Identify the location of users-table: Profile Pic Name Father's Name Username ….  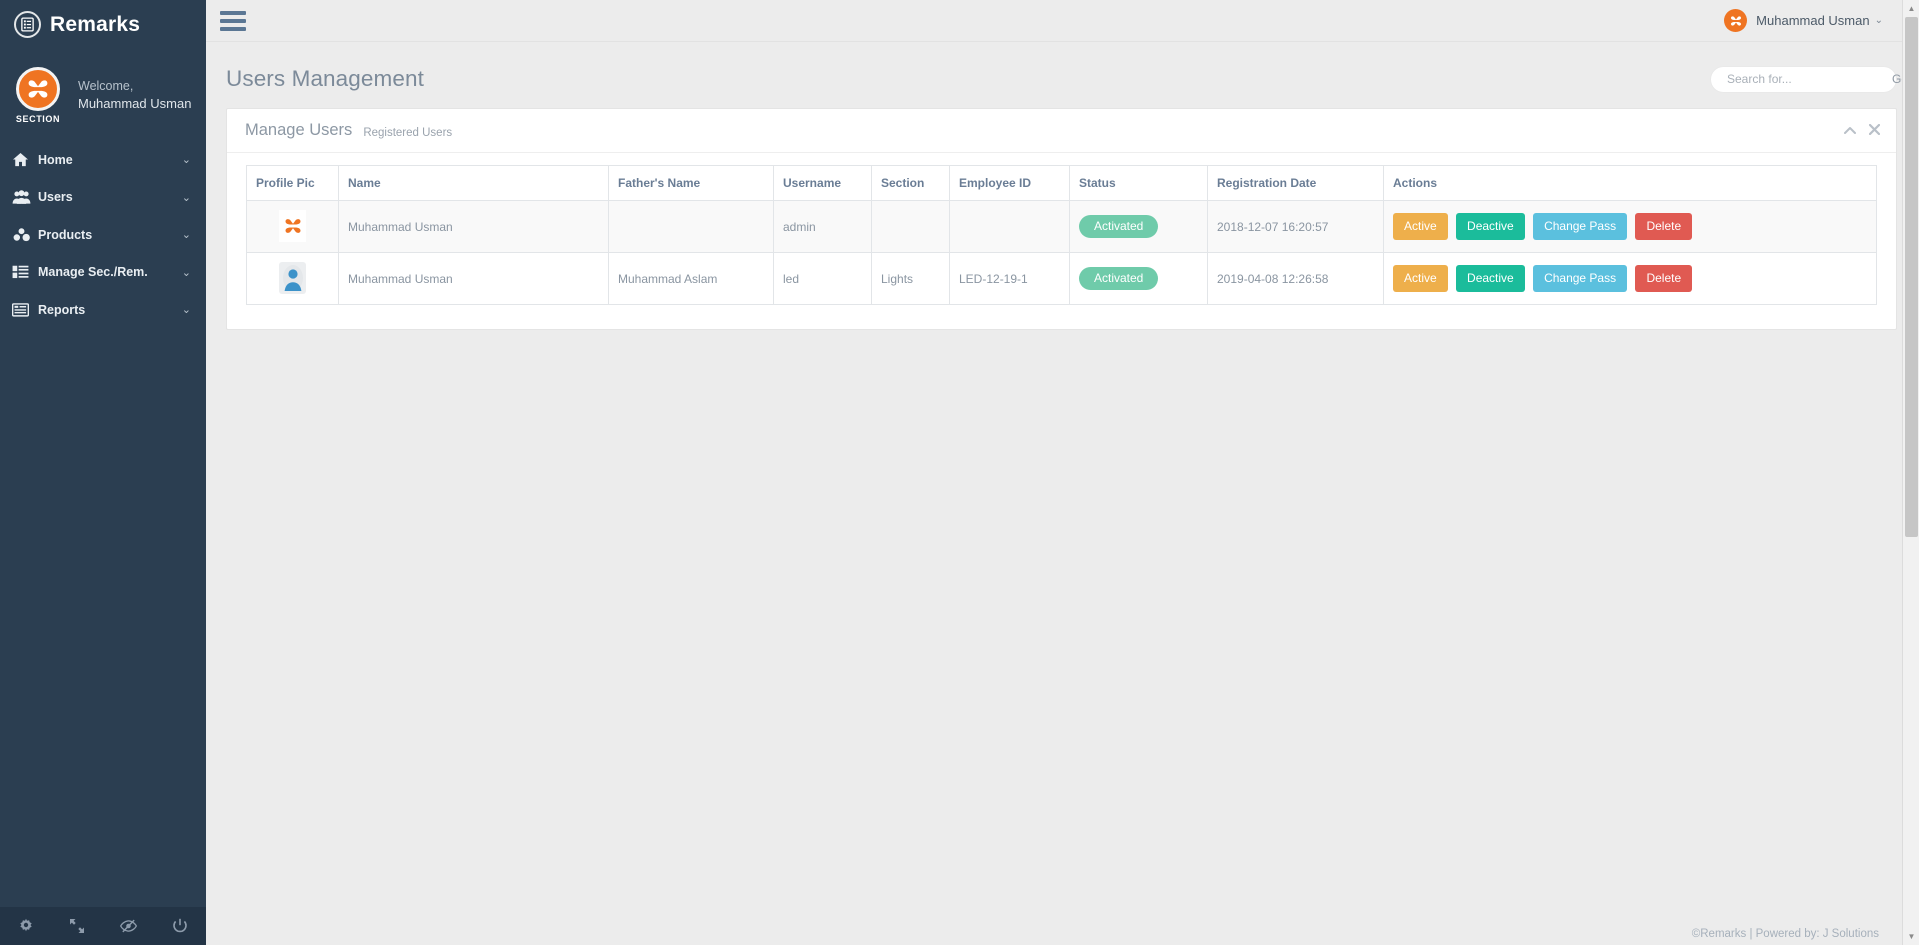
(1061, 235).